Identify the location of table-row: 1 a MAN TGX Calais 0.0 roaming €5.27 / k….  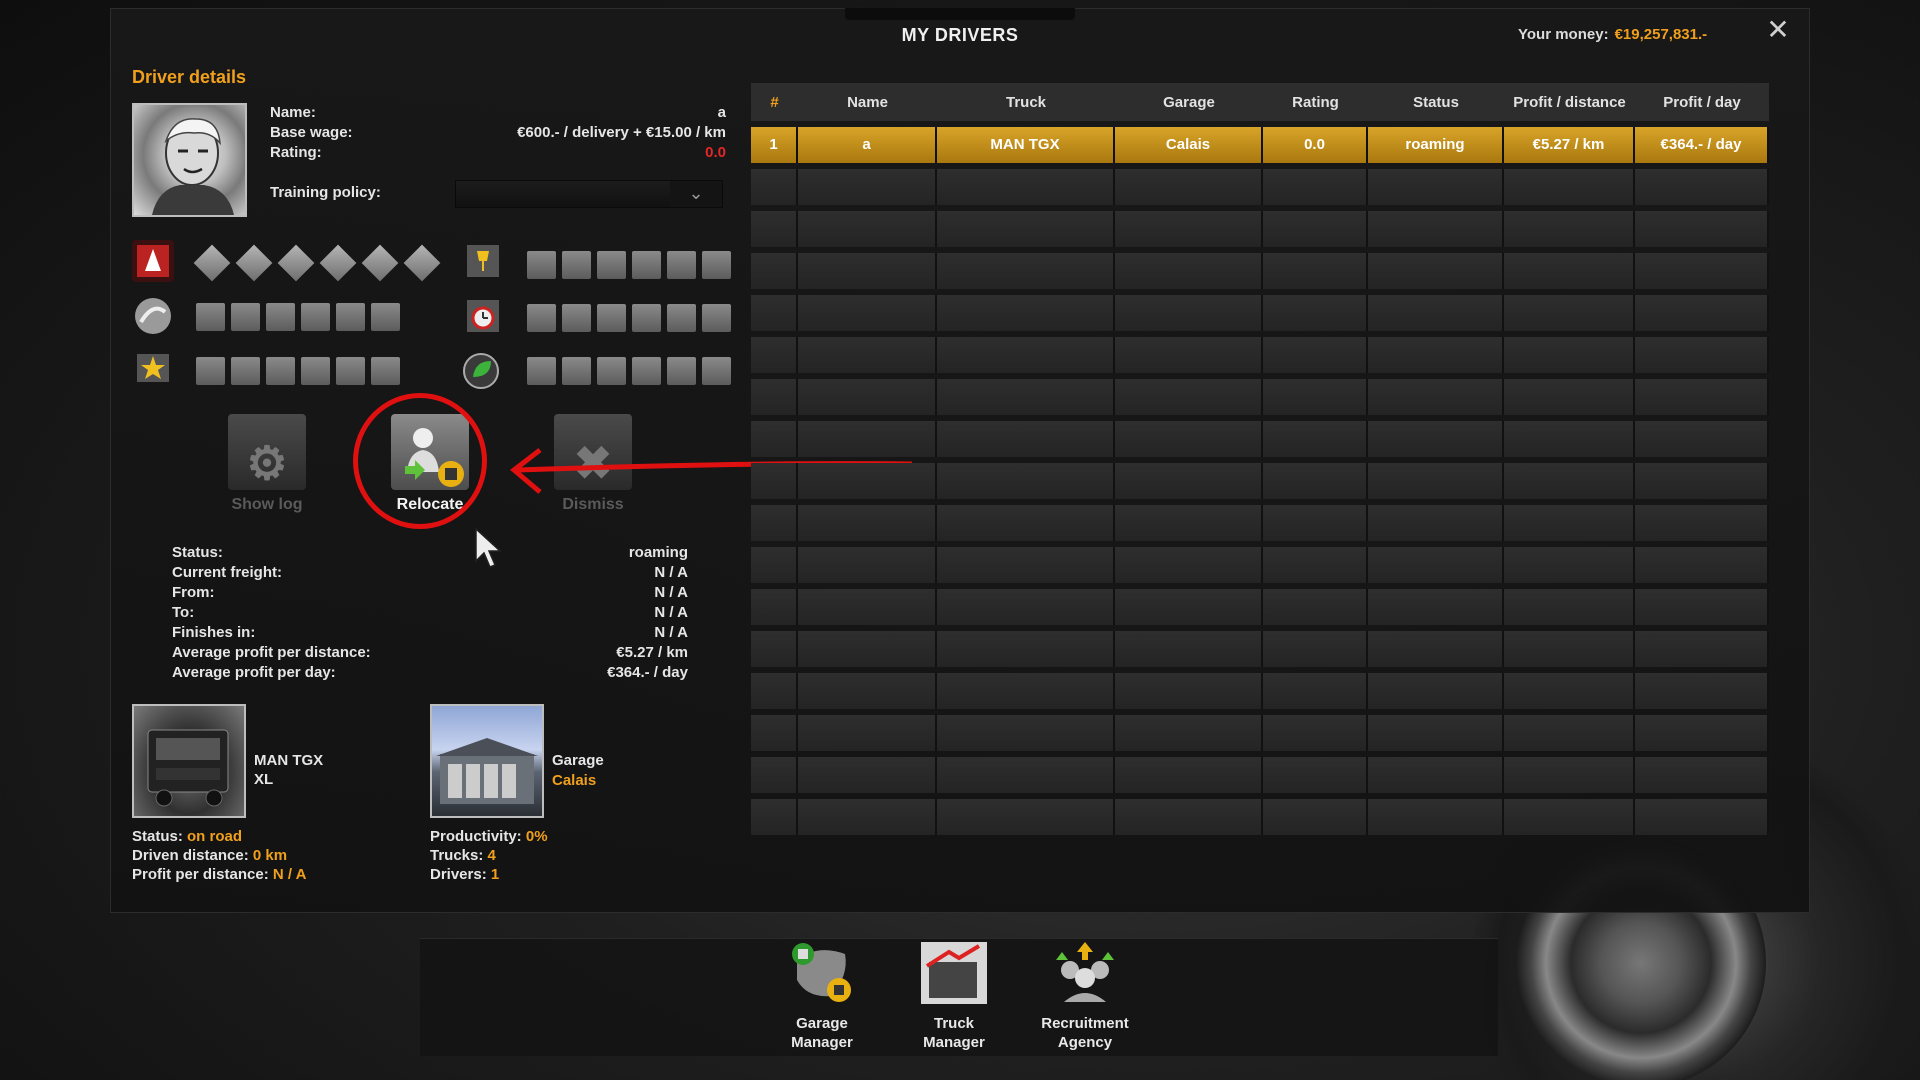
(1260, 145).